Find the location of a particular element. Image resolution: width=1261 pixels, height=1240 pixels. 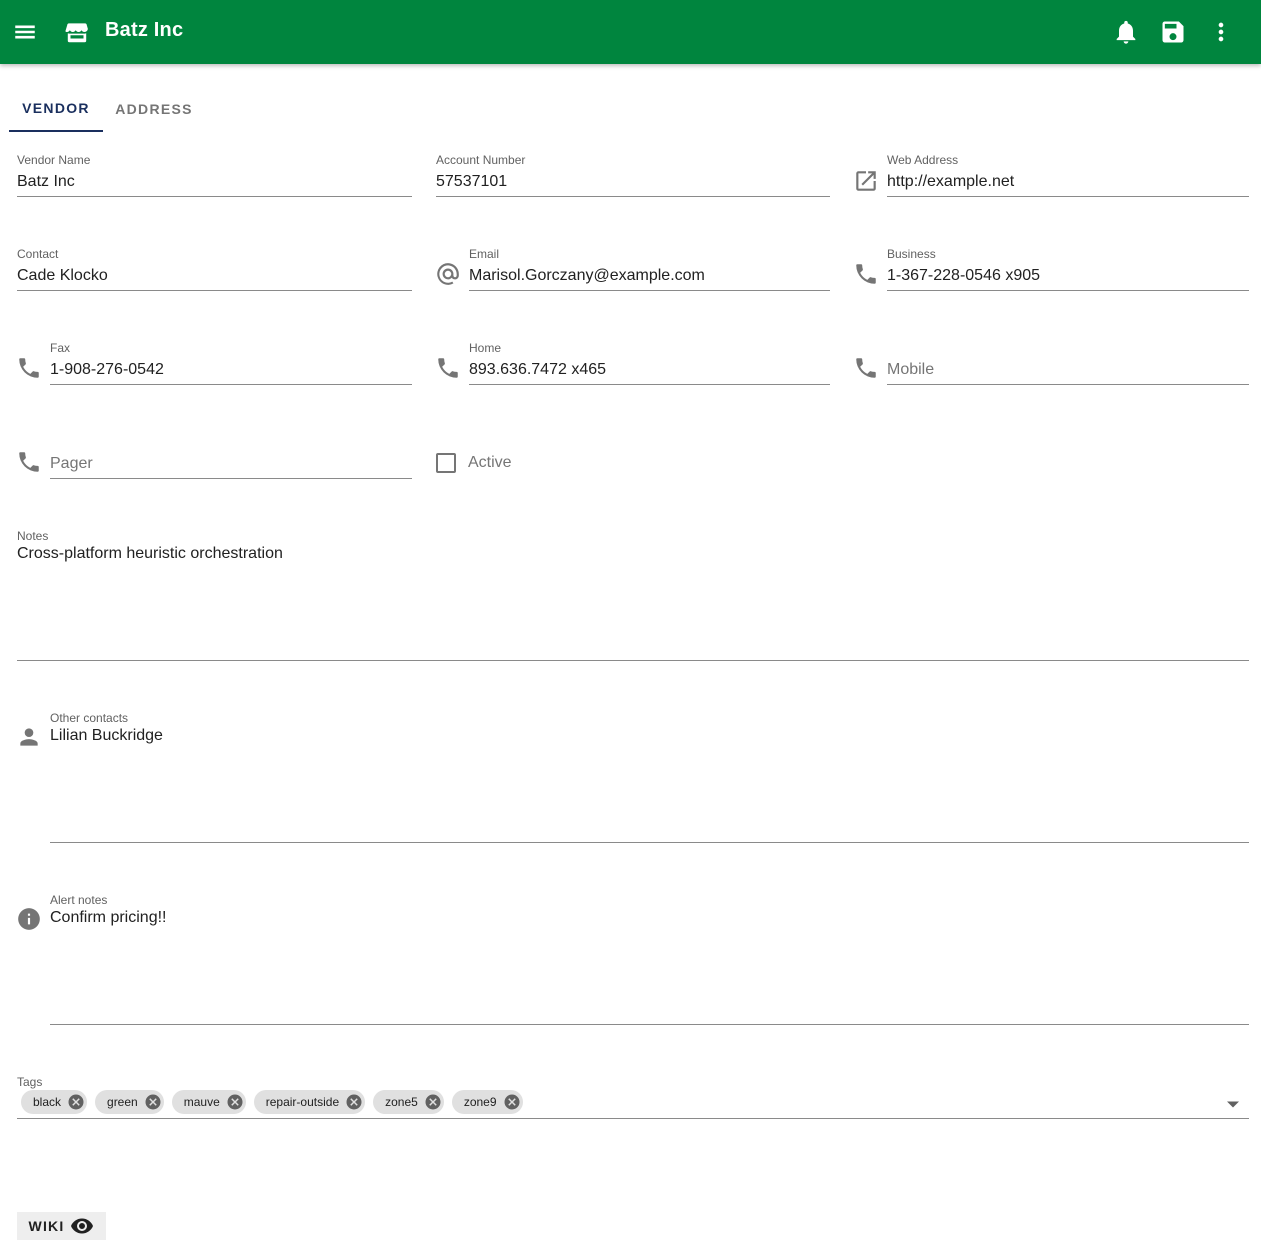

contact-value: Cade Klocko is located at coordinates (62, 275).